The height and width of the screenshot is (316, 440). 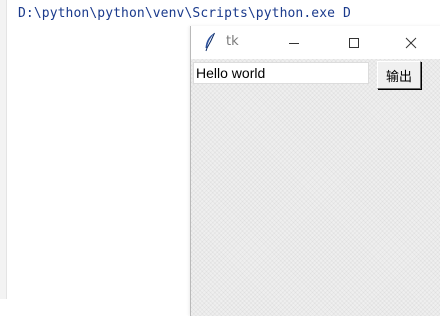 I want to click on console-gutter, so click(x=3, y=149).